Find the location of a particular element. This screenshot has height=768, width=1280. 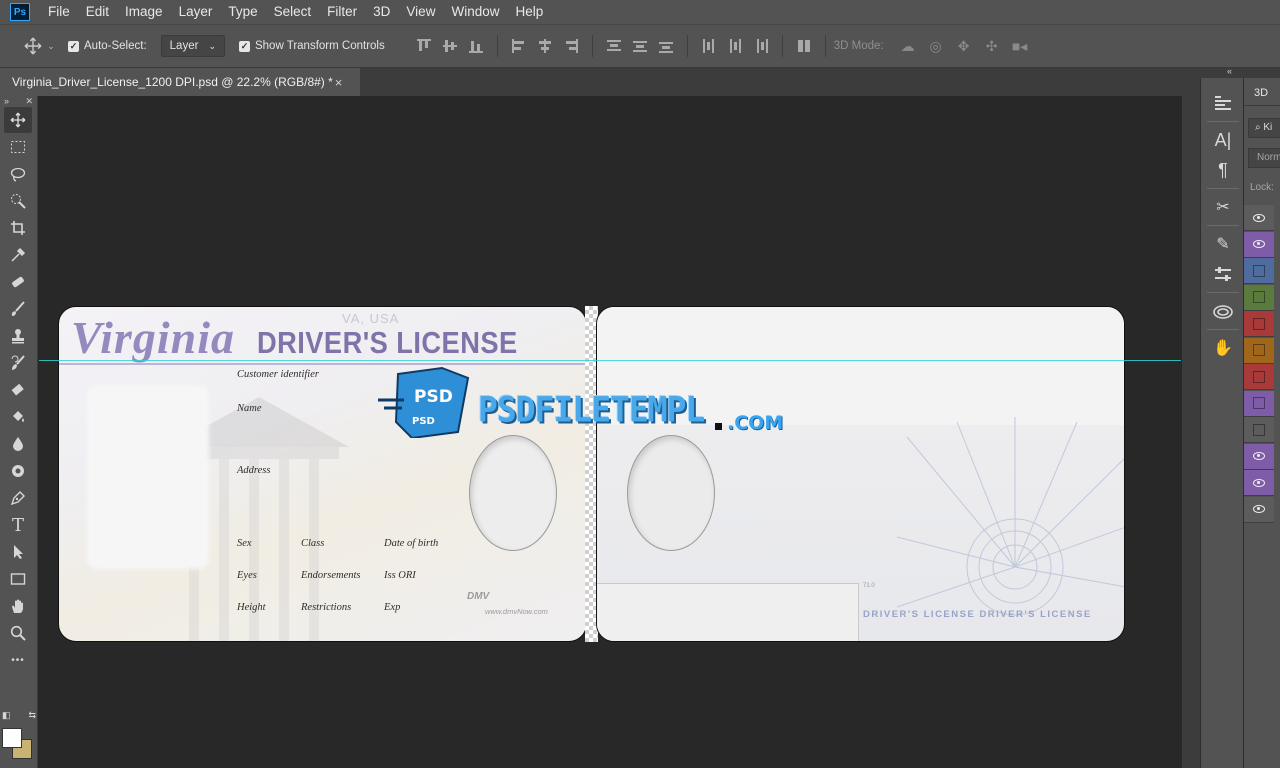

close-icon: × is located at coordinates (339, 82).